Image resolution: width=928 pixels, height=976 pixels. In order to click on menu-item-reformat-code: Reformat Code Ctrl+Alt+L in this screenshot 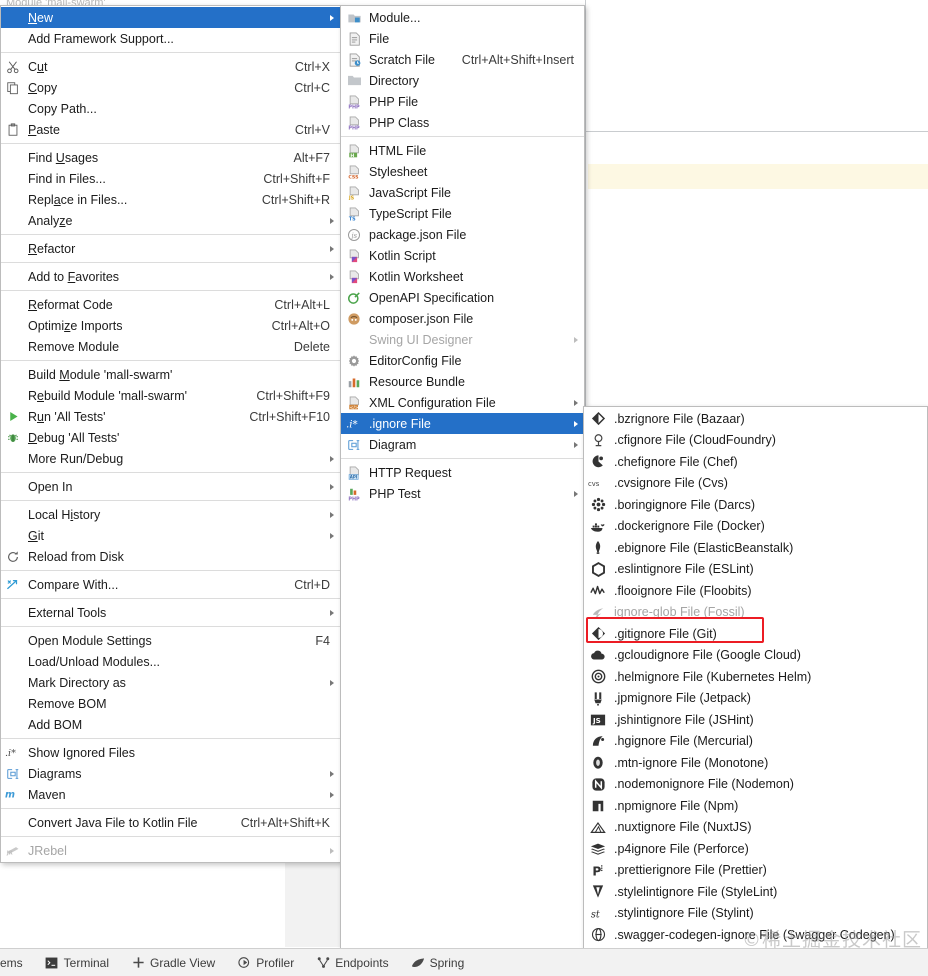, I will do `click(170, 304)`.